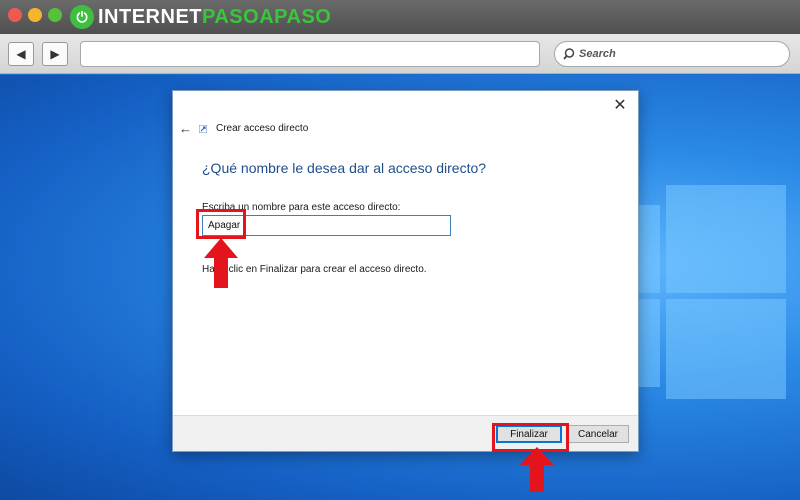 Image resolution: width=800 pixels, height=500 pixels. Describe the element at coordinates (15, 15) in the screenshot. I see `close-window-button` at that location.